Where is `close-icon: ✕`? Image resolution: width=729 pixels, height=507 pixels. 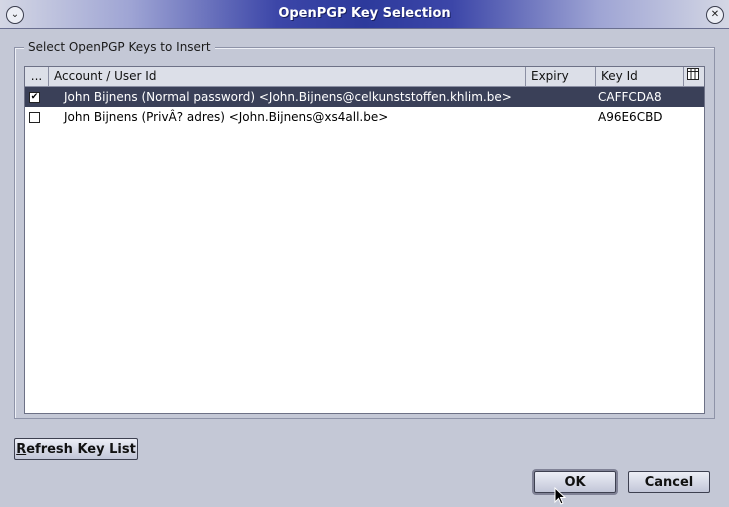
close-icon: ✕ is located at coordinates (715, 15).